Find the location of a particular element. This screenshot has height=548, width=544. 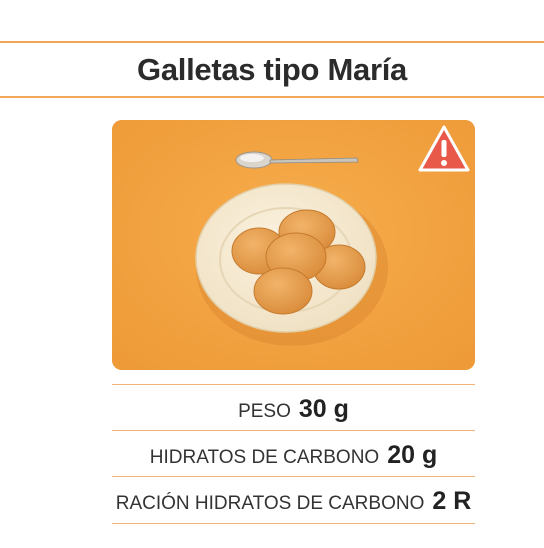

carb-portion-label: RACIÓN HIDRATOS DE CARBONO is located at coordinates (270, 503).